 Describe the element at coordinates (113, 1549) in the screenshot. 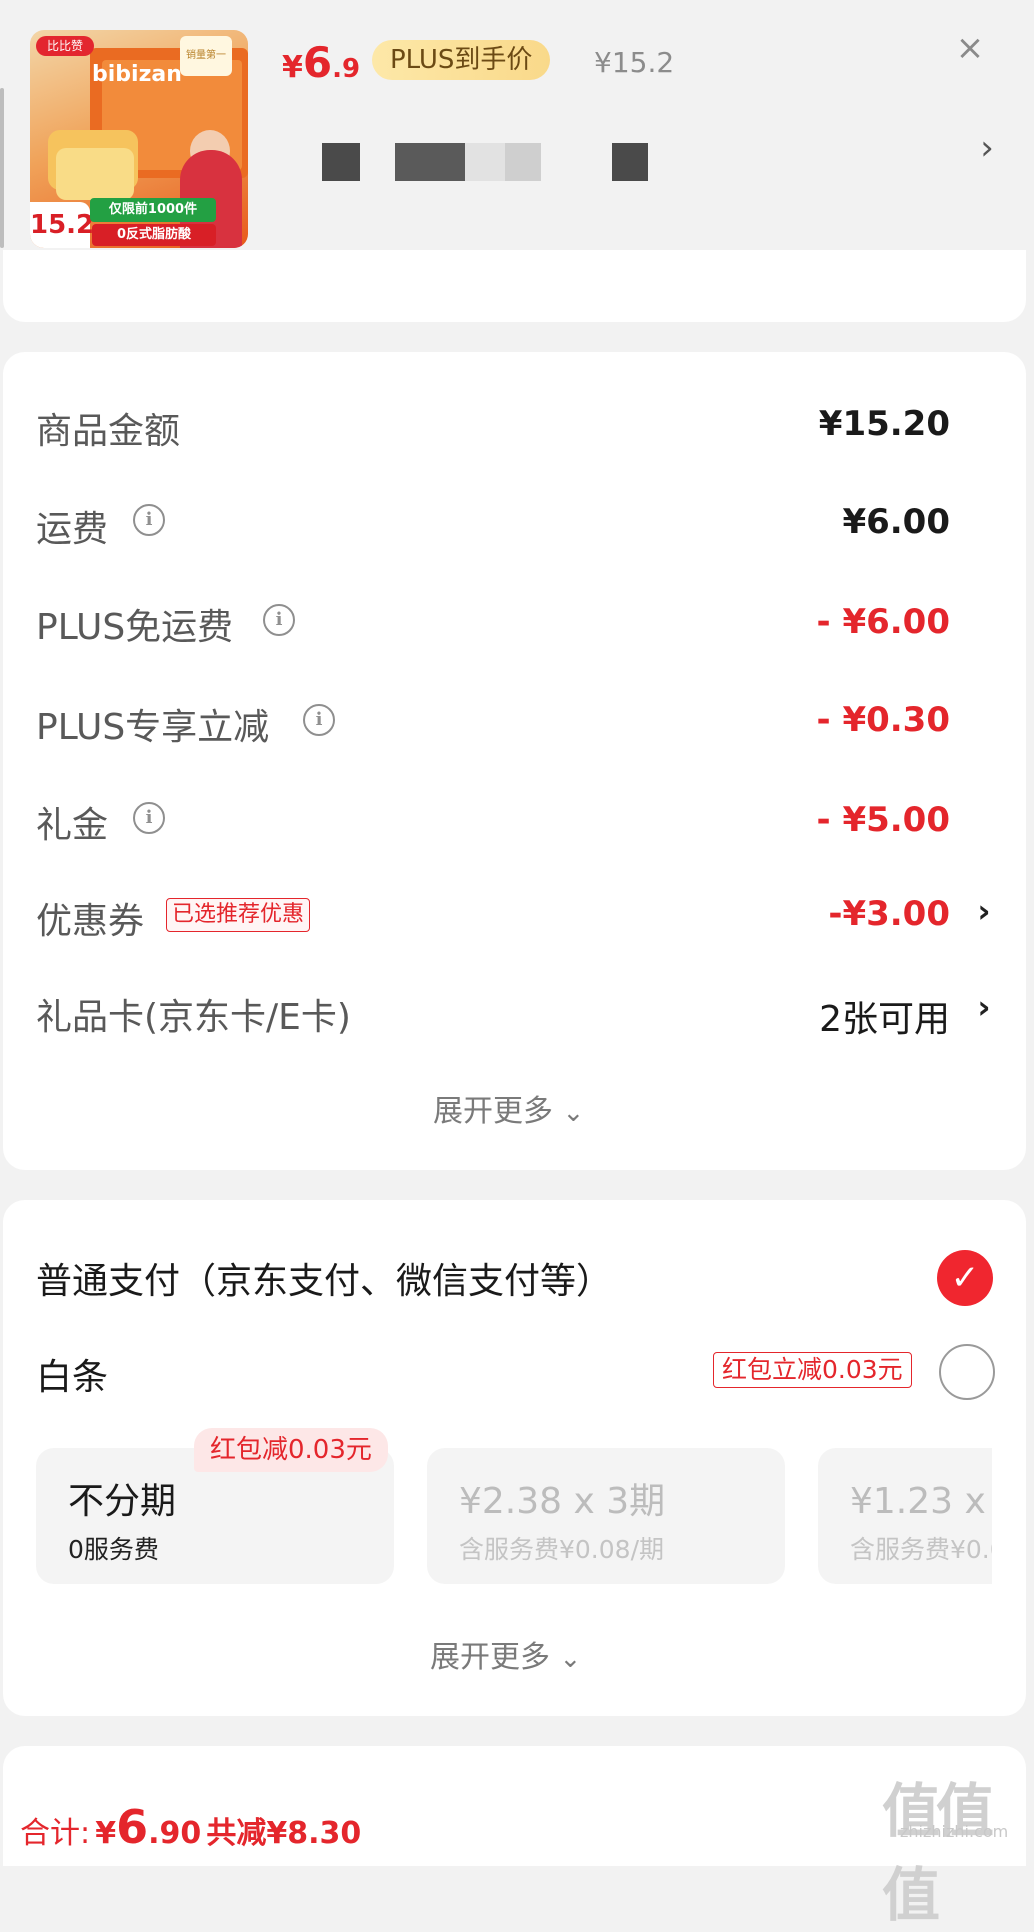

I see `plan-subtitle: 0服务费` at that location.